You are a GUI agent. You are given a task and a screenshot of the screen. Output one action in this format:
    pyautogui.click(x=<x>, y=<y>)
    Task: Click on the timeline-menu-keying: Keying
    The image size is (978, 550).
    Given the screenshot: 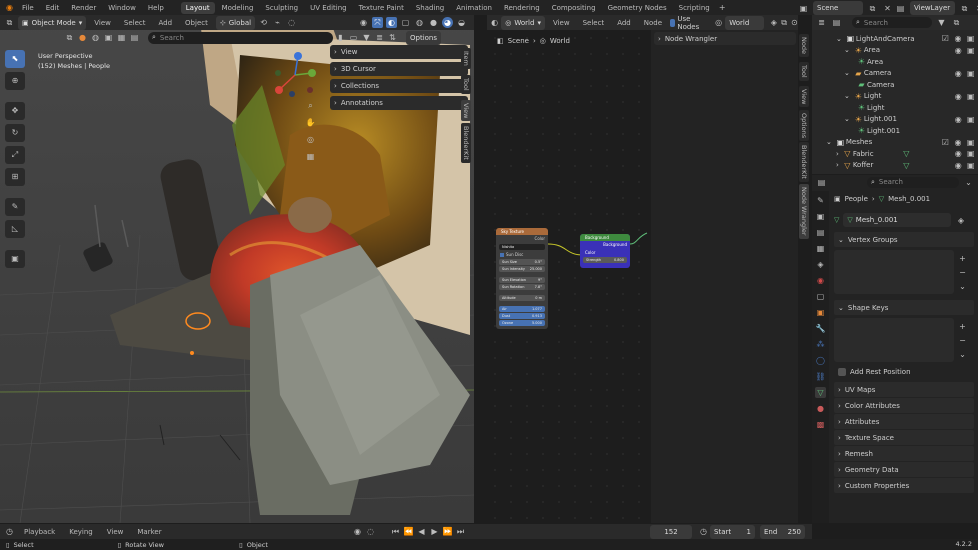 What is the action you would take?
    pyautogui.click(x=81, y=532)
    